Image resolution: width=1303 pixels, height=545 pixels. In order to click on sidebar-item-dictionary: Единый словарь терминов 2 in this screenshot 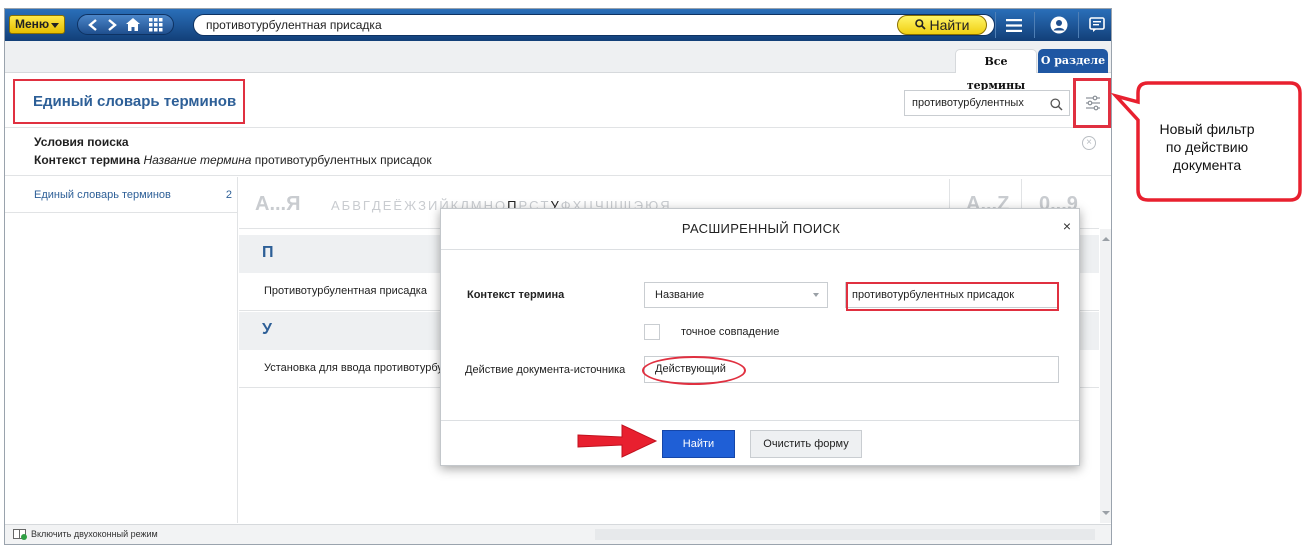, I will do `click(121, 195)`.